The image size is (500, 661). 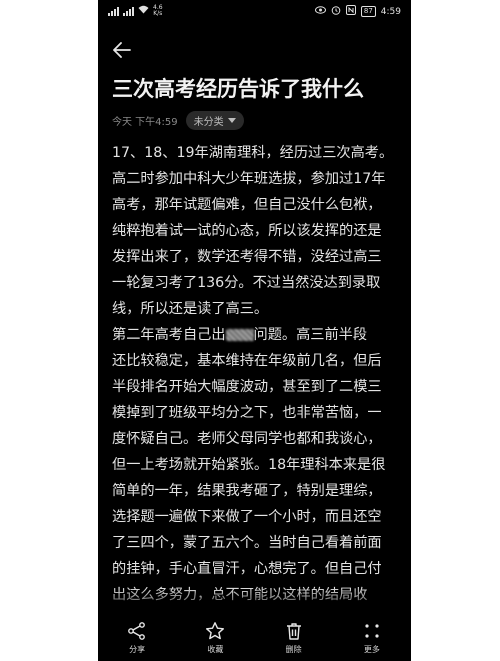 What do you see at coordinates (247, 491) in the screenshot?
I see `body-line: 简单的一年，结果我考砸了，特别是理综，` at bounding box center [247, 491].